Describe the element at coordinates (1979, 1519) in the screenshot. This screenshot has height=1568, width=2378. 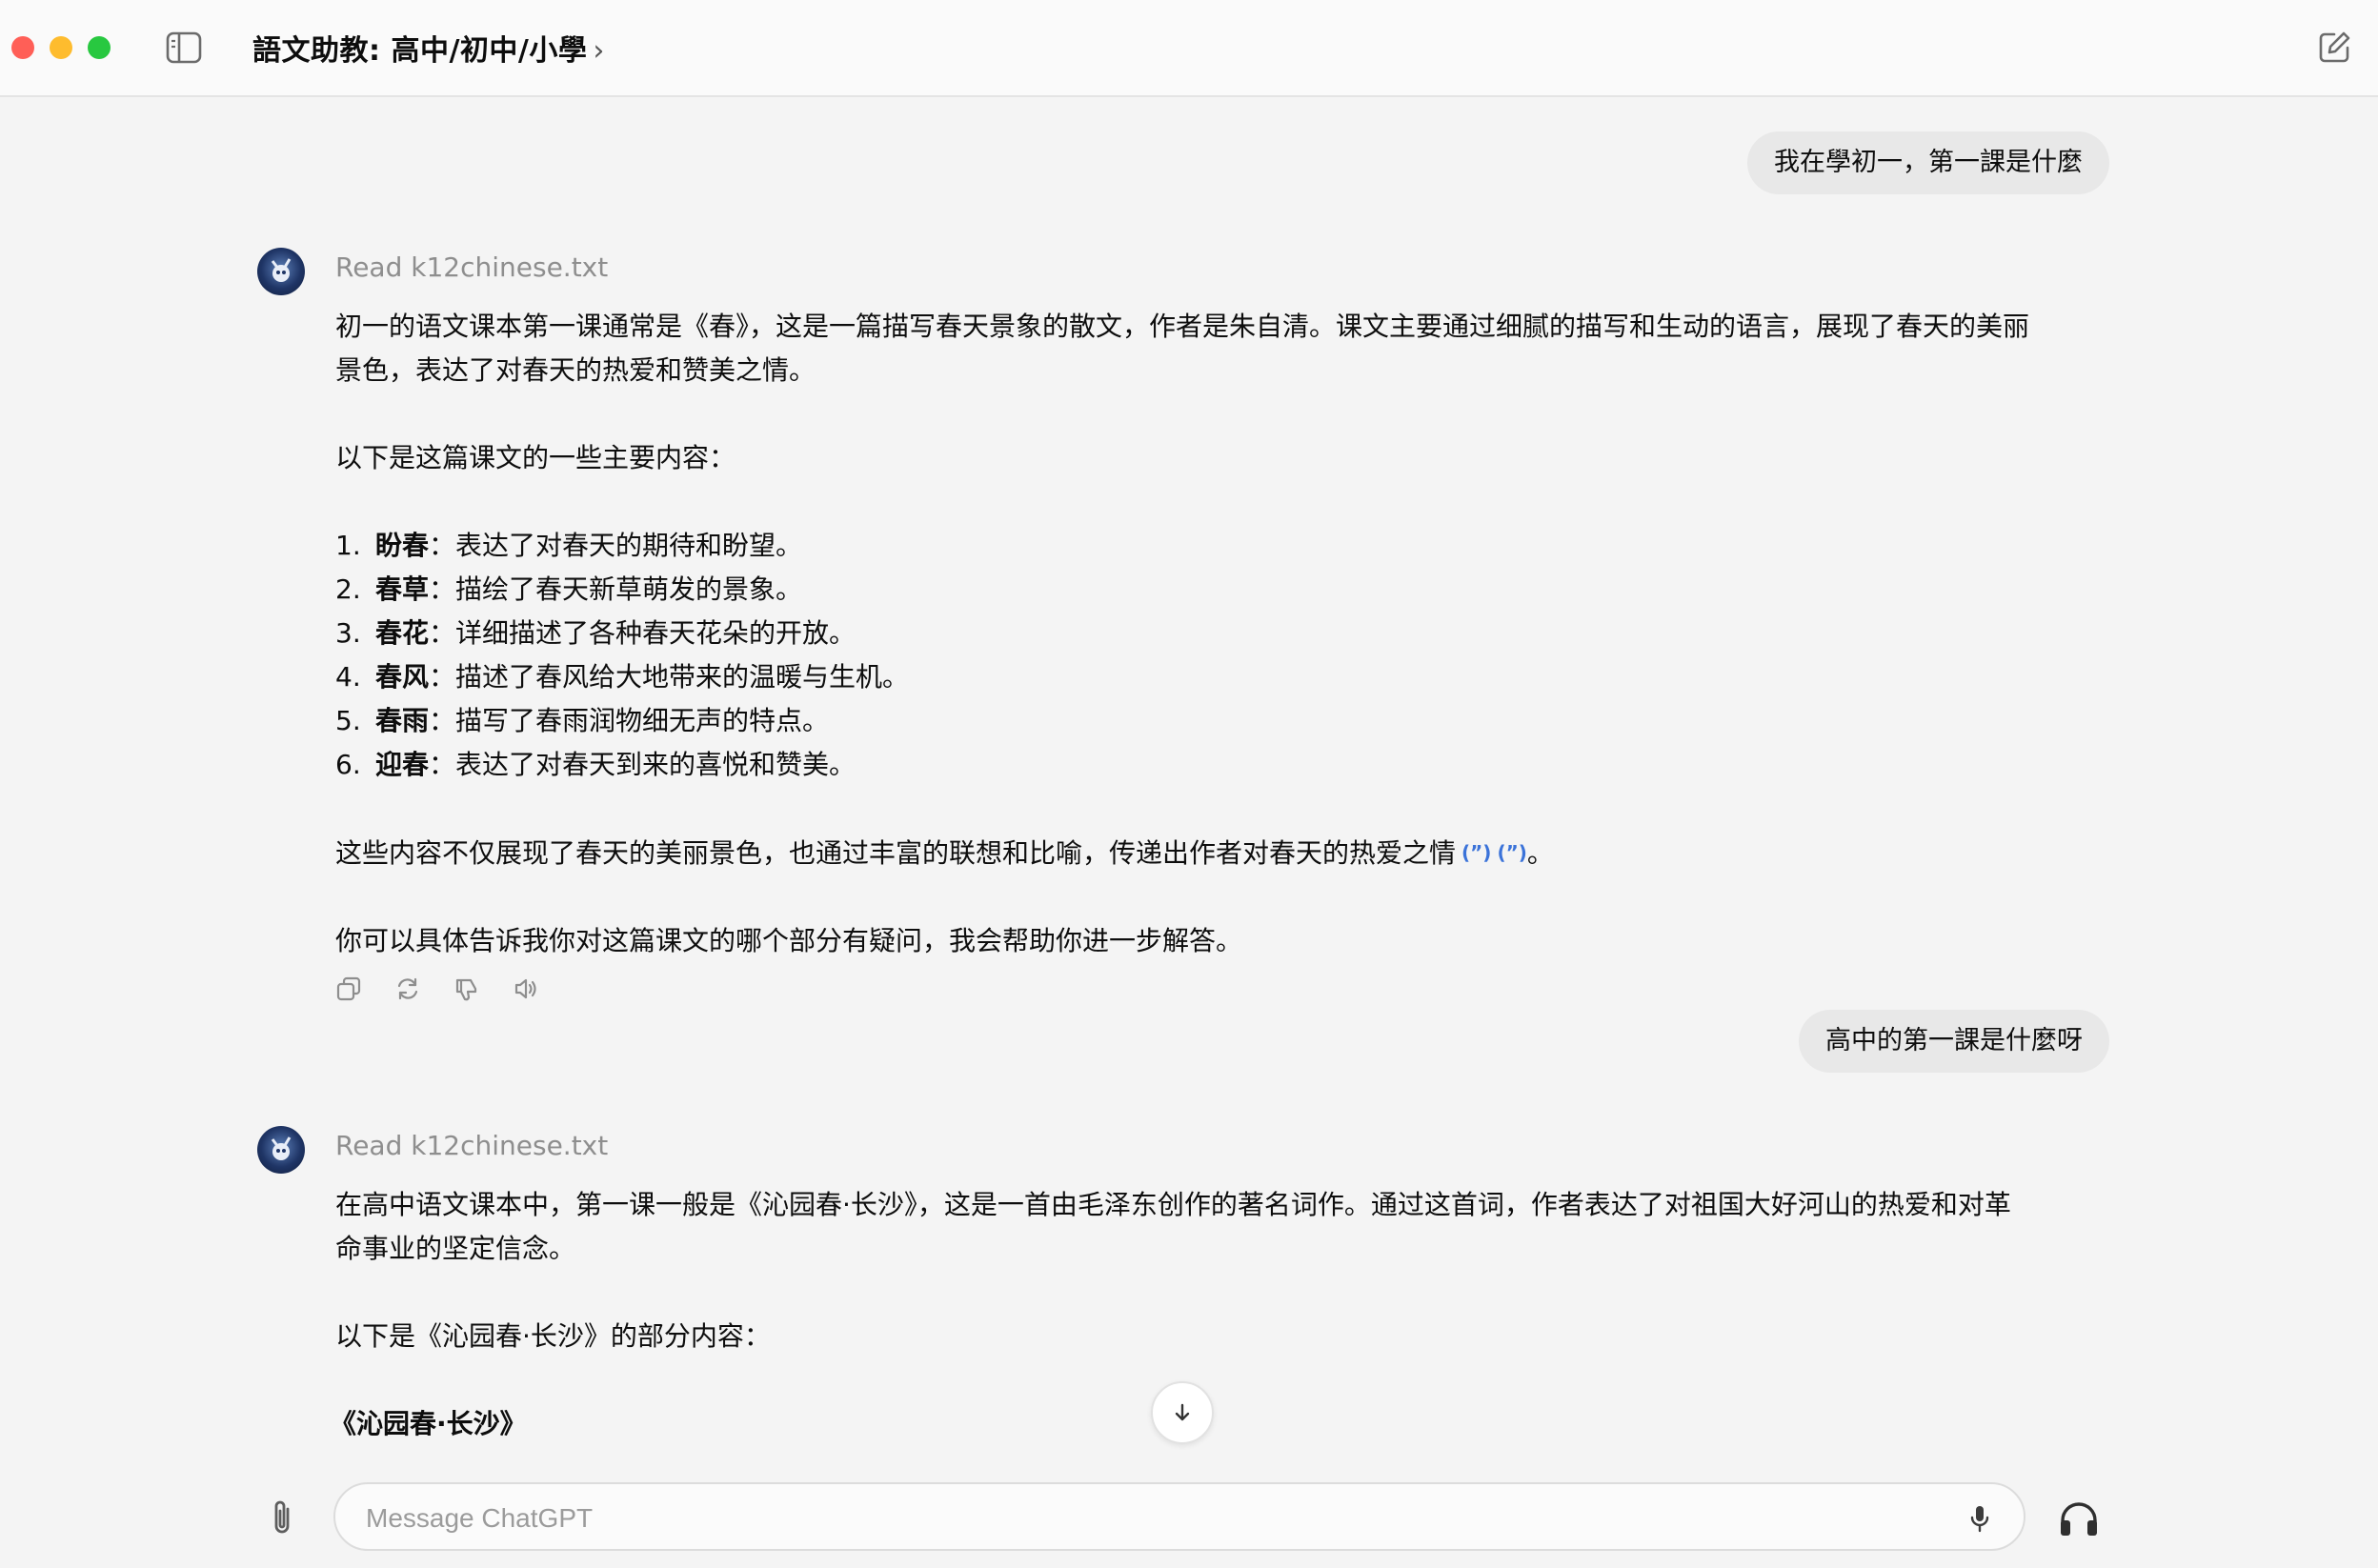
I see `microphone-icon` at that location.